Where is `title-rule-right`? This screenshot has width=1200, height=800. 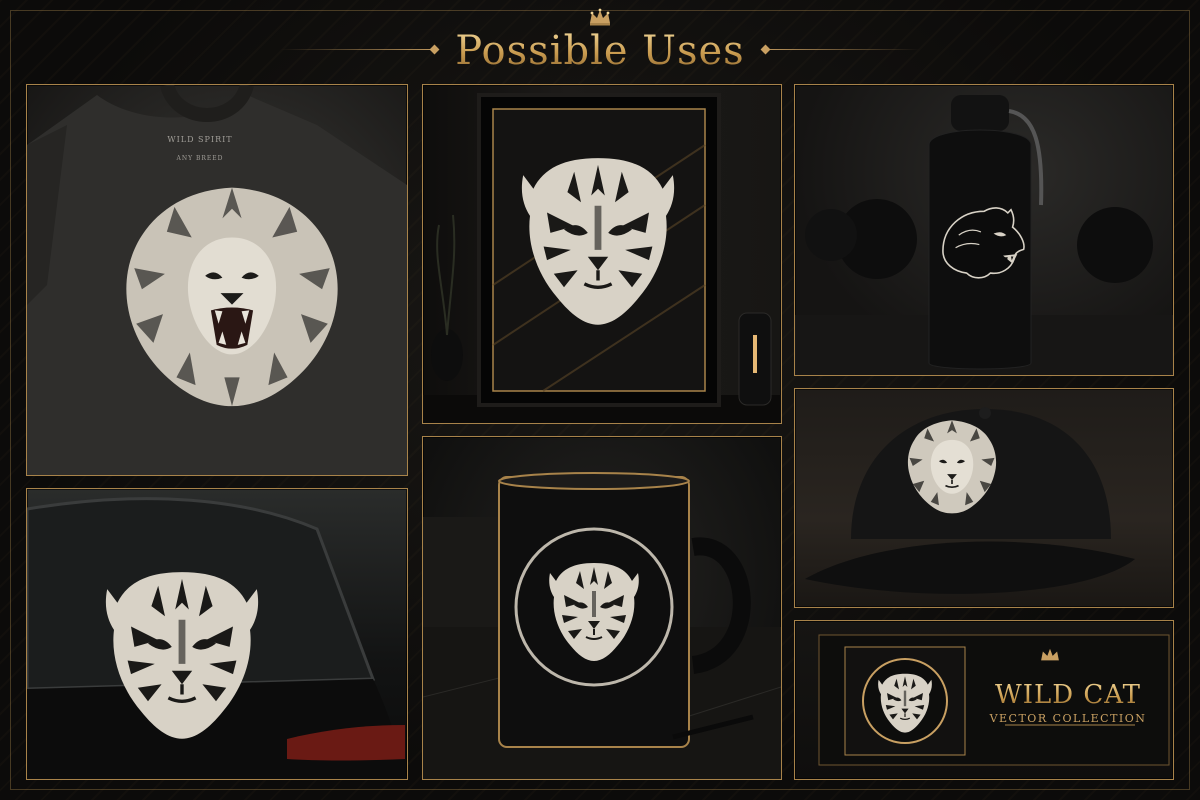 title-rule-right is located at coordinates (845, 49).